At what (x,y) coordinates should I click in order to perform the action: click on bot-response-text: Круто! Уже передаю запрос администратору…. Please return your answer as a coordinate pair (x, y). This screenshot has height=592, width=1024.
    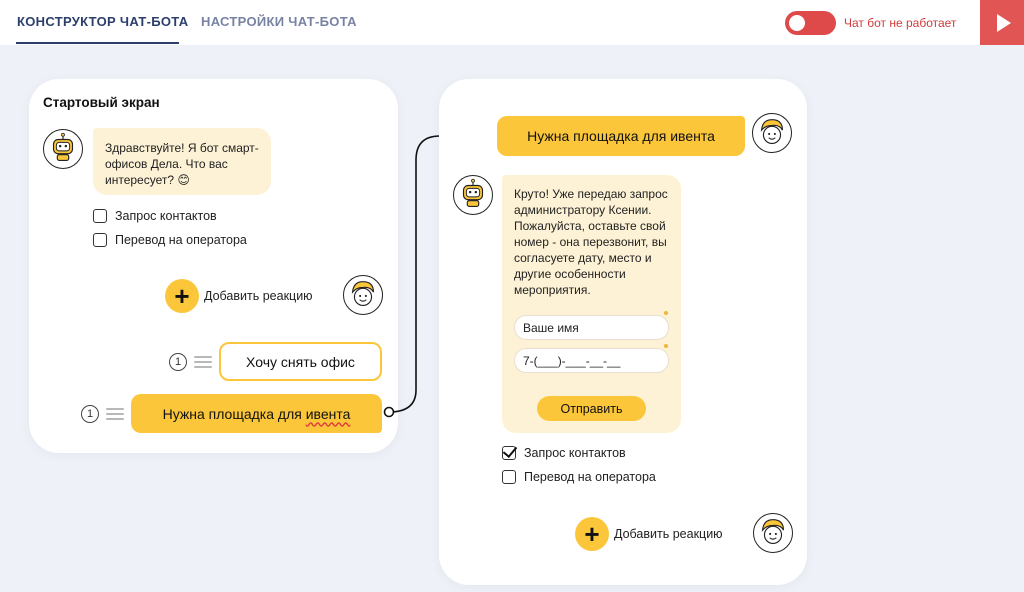
    Looking at the image, I should click on (591, 242).